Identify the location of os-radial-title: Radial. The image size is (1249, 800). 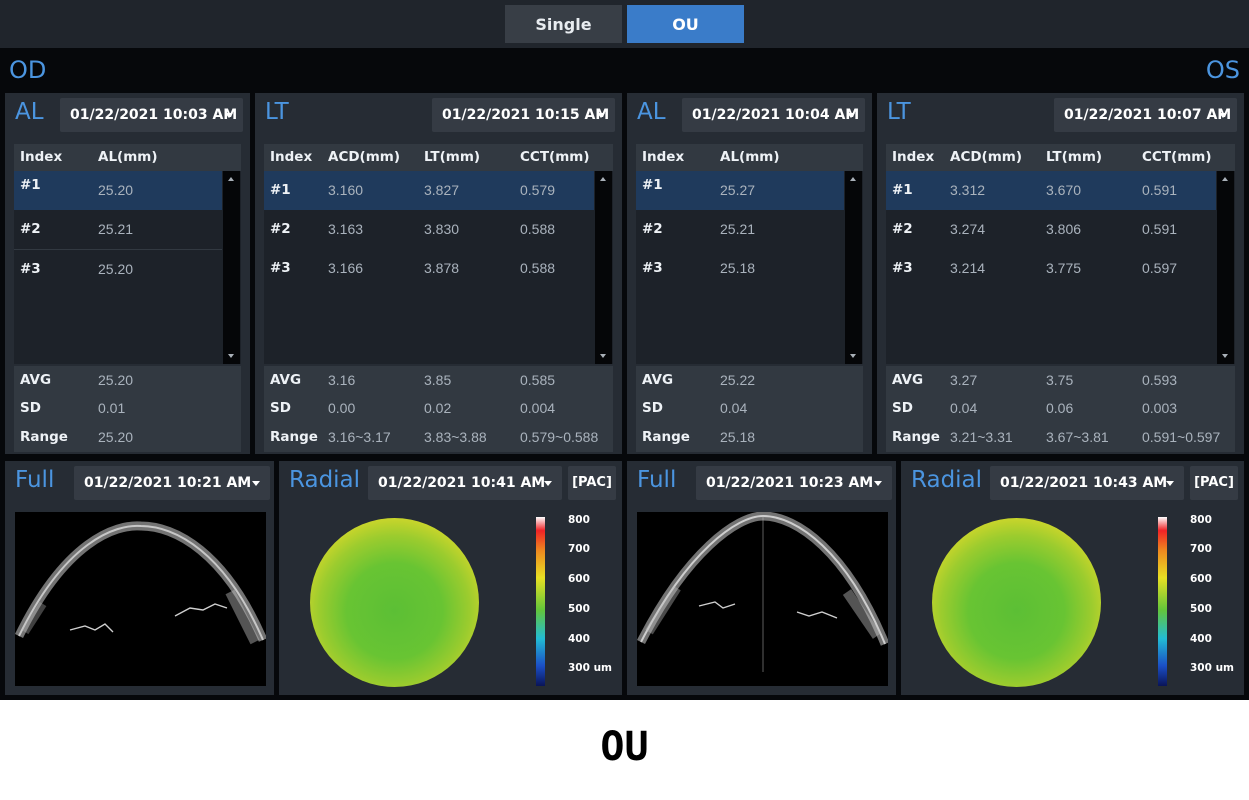
(947, 480).